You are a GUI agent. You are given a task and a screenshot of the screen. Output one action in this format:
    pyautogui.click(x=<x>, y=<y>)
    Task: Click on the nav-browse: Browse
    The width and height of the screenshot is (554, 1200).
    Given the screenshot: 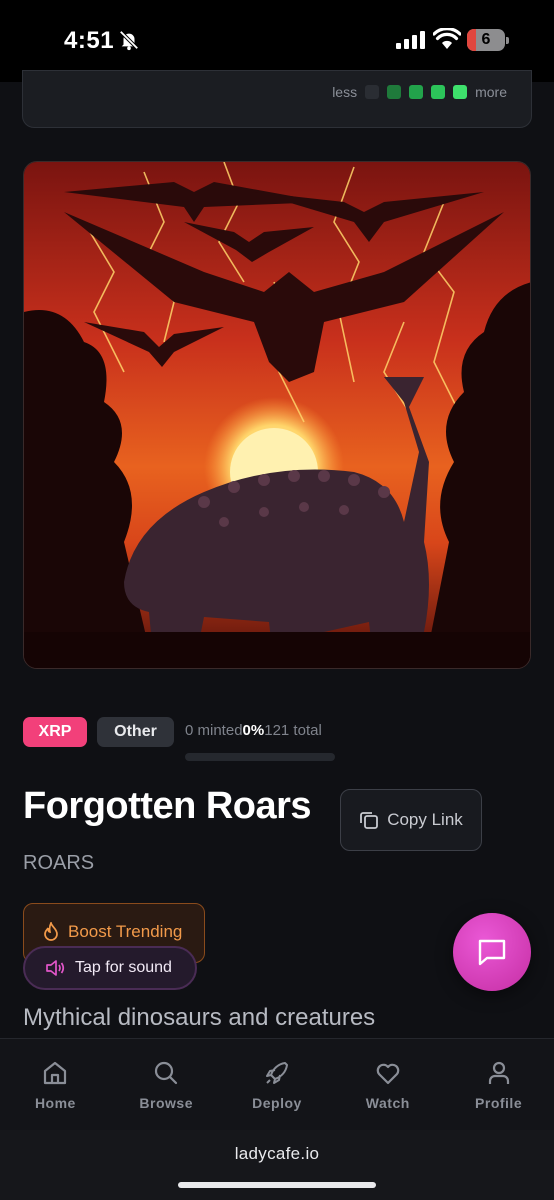 What is the action you would take?
    pyautogui.click(x=166, y=1084)
    